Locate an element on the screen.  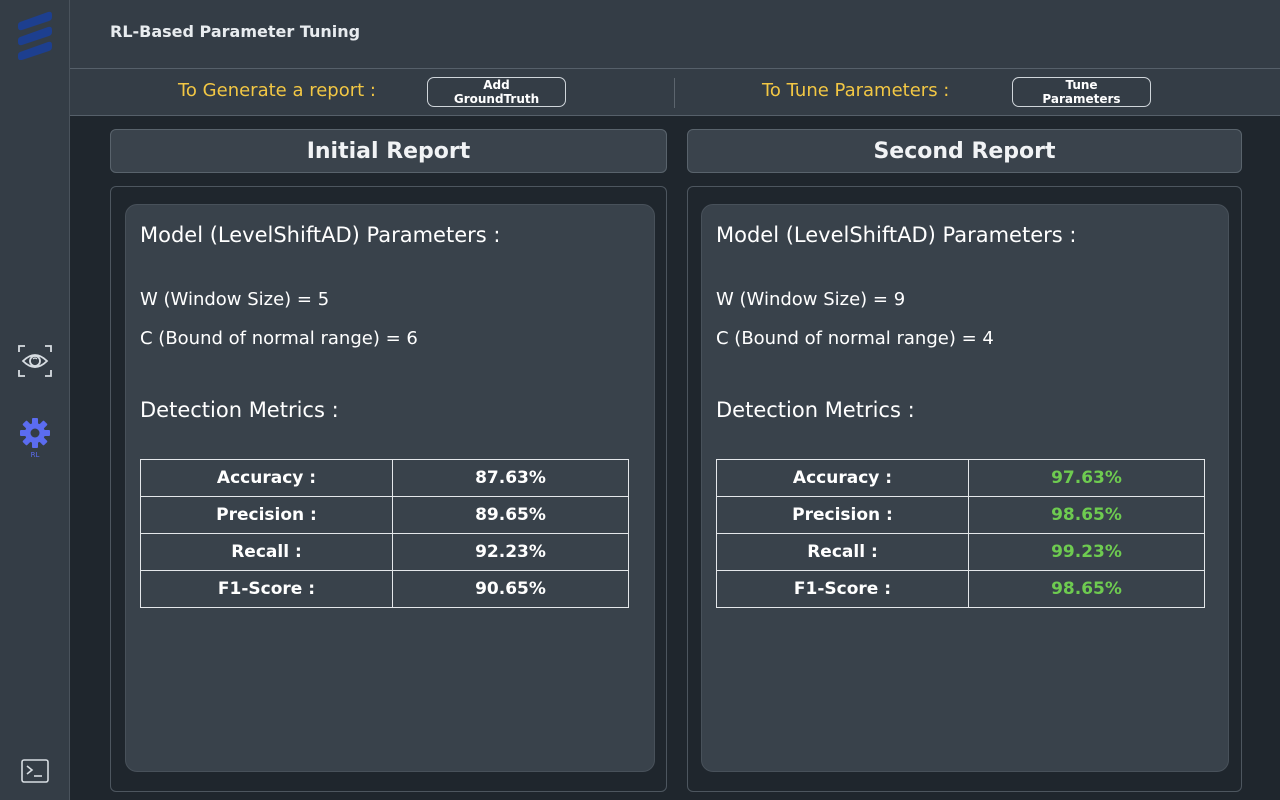
gear-icon is located at coordinates (35, 433).